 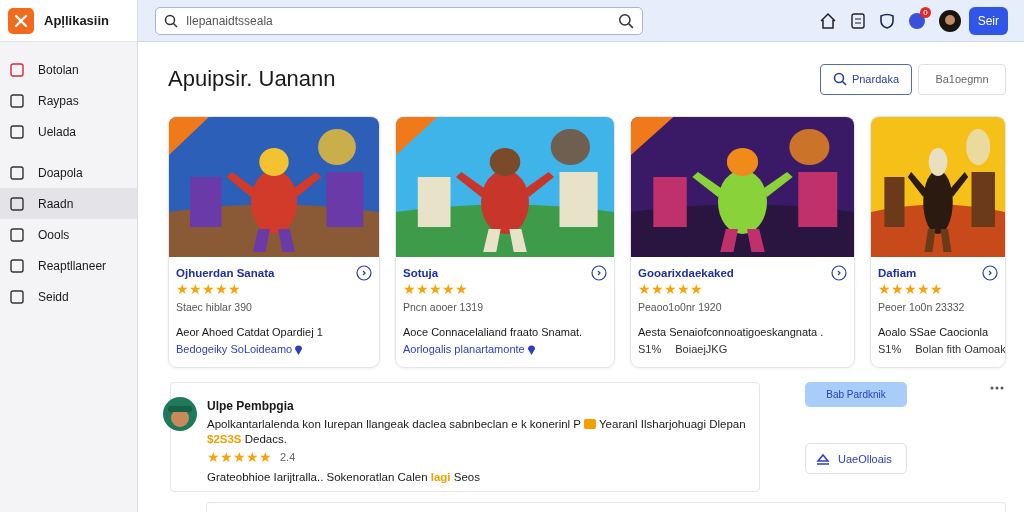 I want to click on card-detail: BoiaejJKG, so click(x=701, y=349).